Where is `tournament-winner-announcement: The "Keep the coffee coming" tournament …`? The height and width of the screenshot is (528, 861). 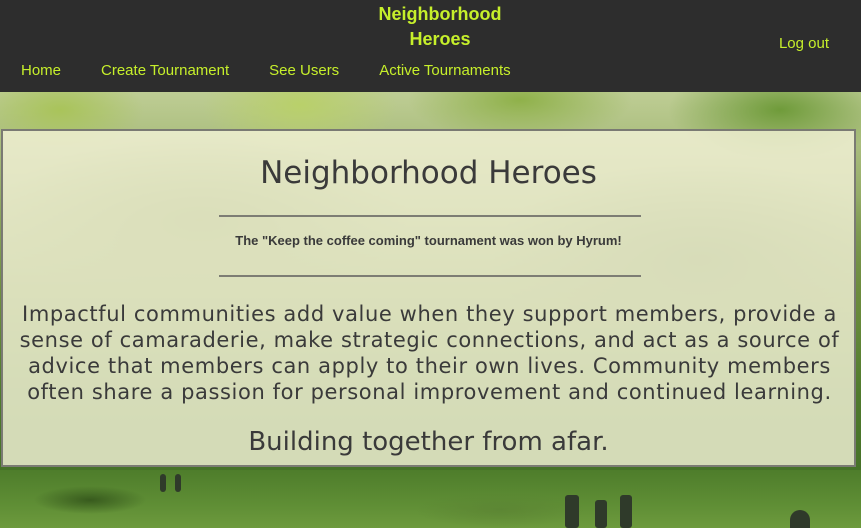 tournament-winner-announcement: The "Keep the coffee coming" tournament … is located at coordinates (428, 240).